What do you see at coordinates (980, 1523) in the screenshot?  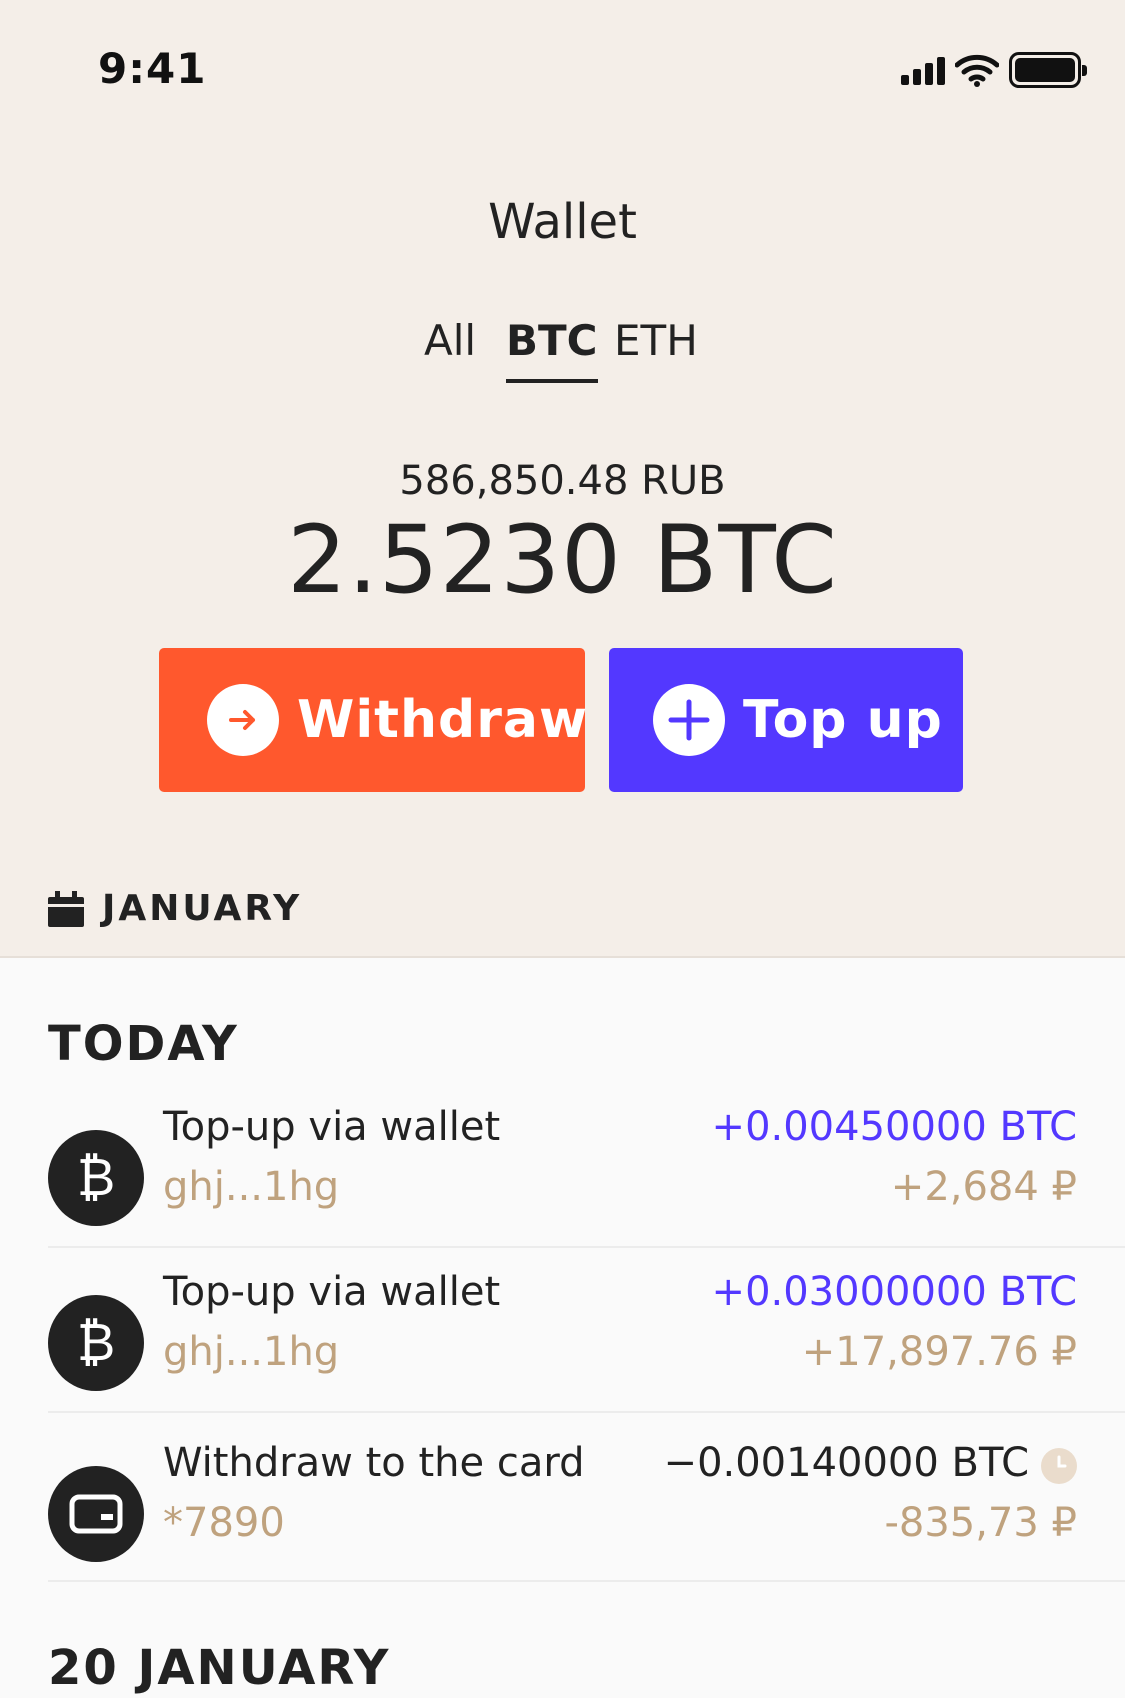 I see `transaction-fiat: -835,73 ₽` at bounding box center [980, 1523].